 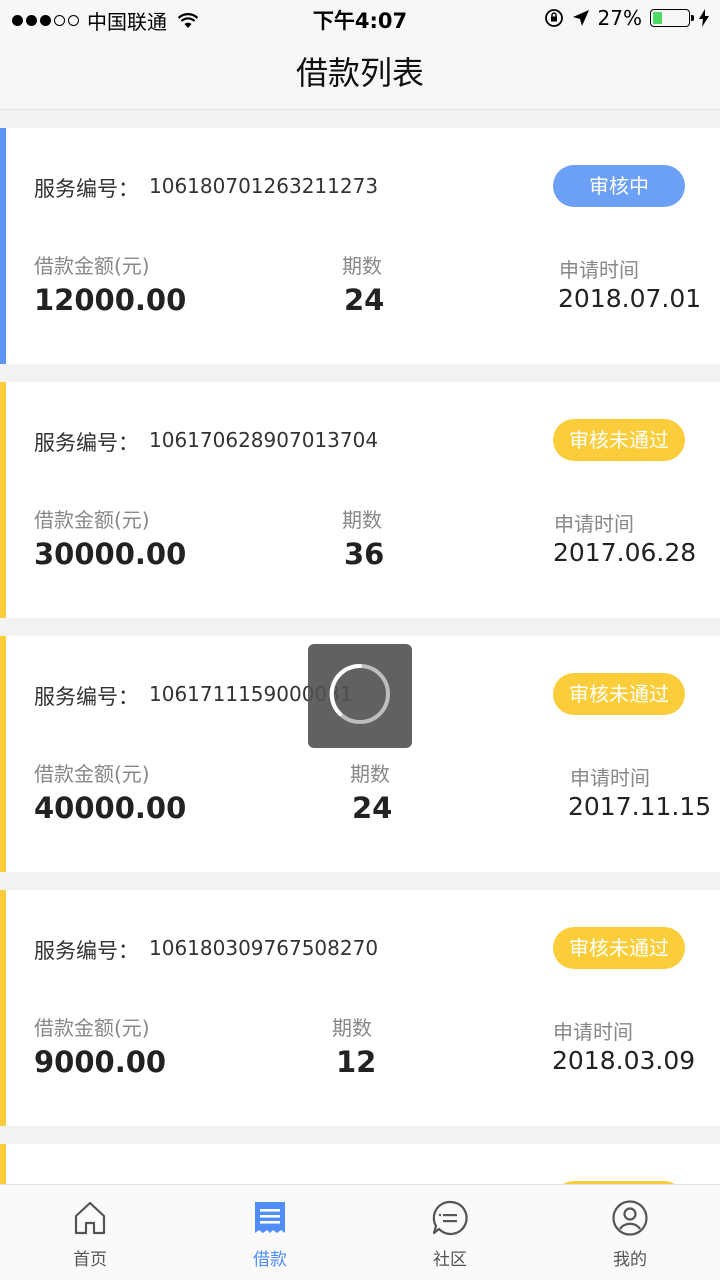 I want to click on page-title: 借款列表, so click(x=359, y=73).